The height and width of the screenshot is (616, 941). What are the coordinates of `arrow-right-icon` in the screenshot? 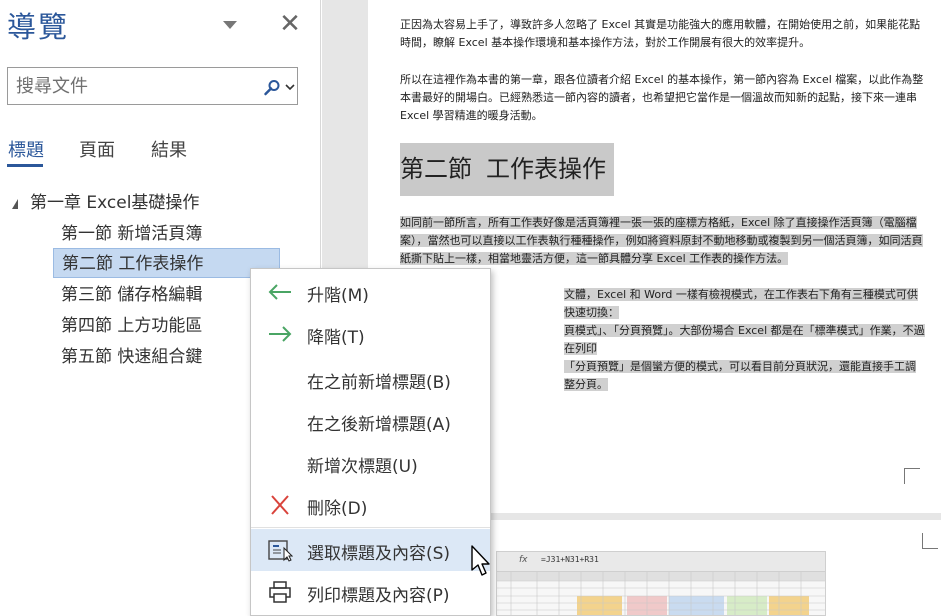 It's located at (280, 334).